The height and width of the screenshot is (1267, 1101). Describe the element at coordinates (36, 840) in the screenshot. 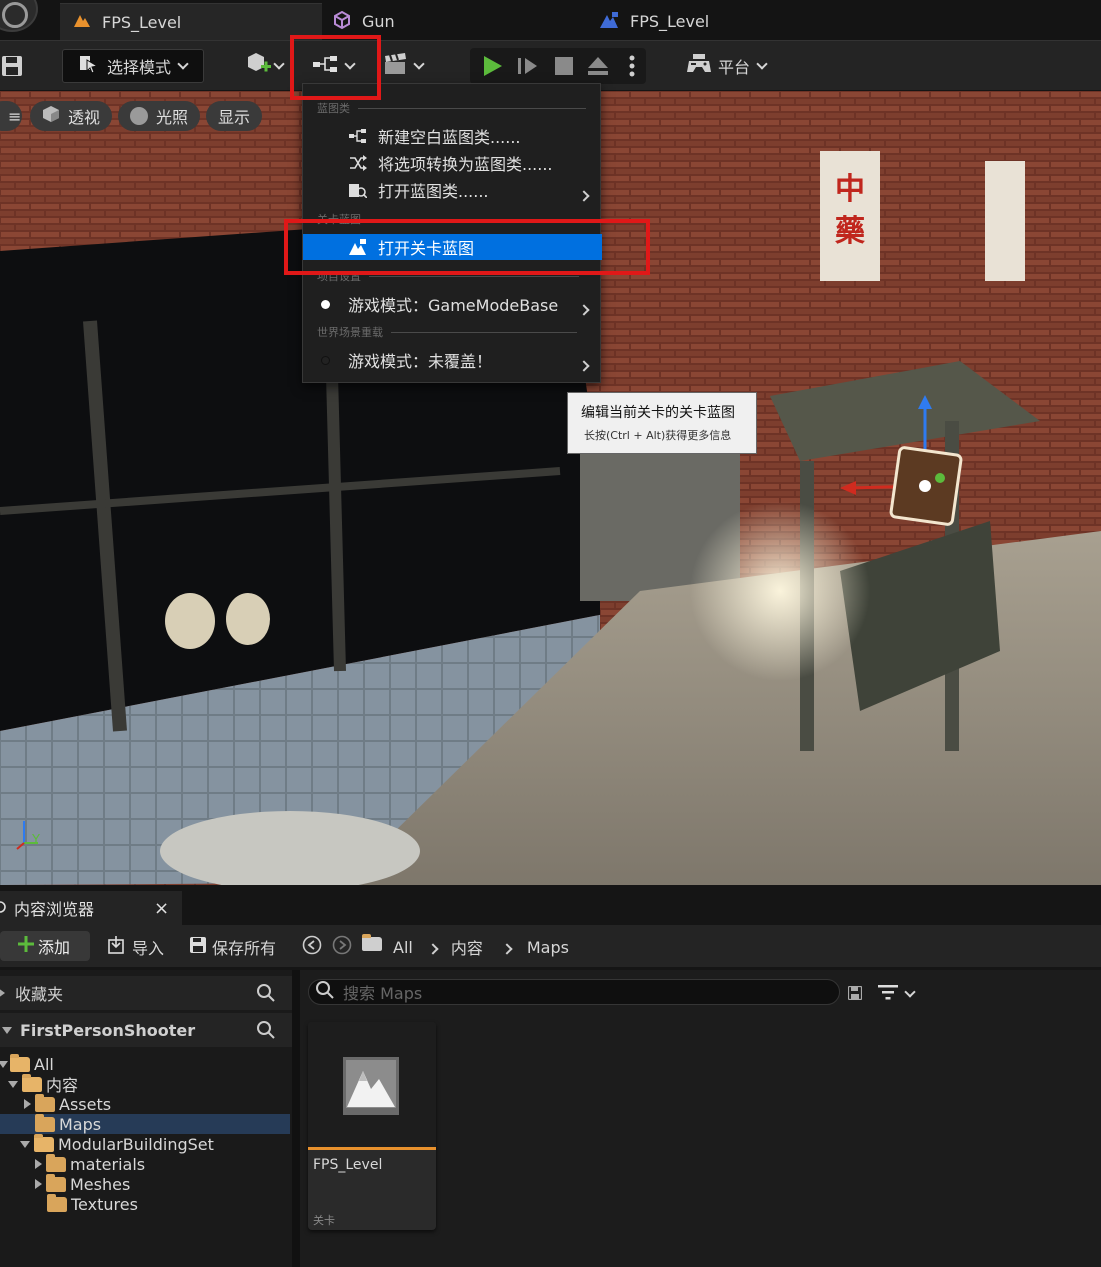

I see `axis-y-label: Y` at that location.